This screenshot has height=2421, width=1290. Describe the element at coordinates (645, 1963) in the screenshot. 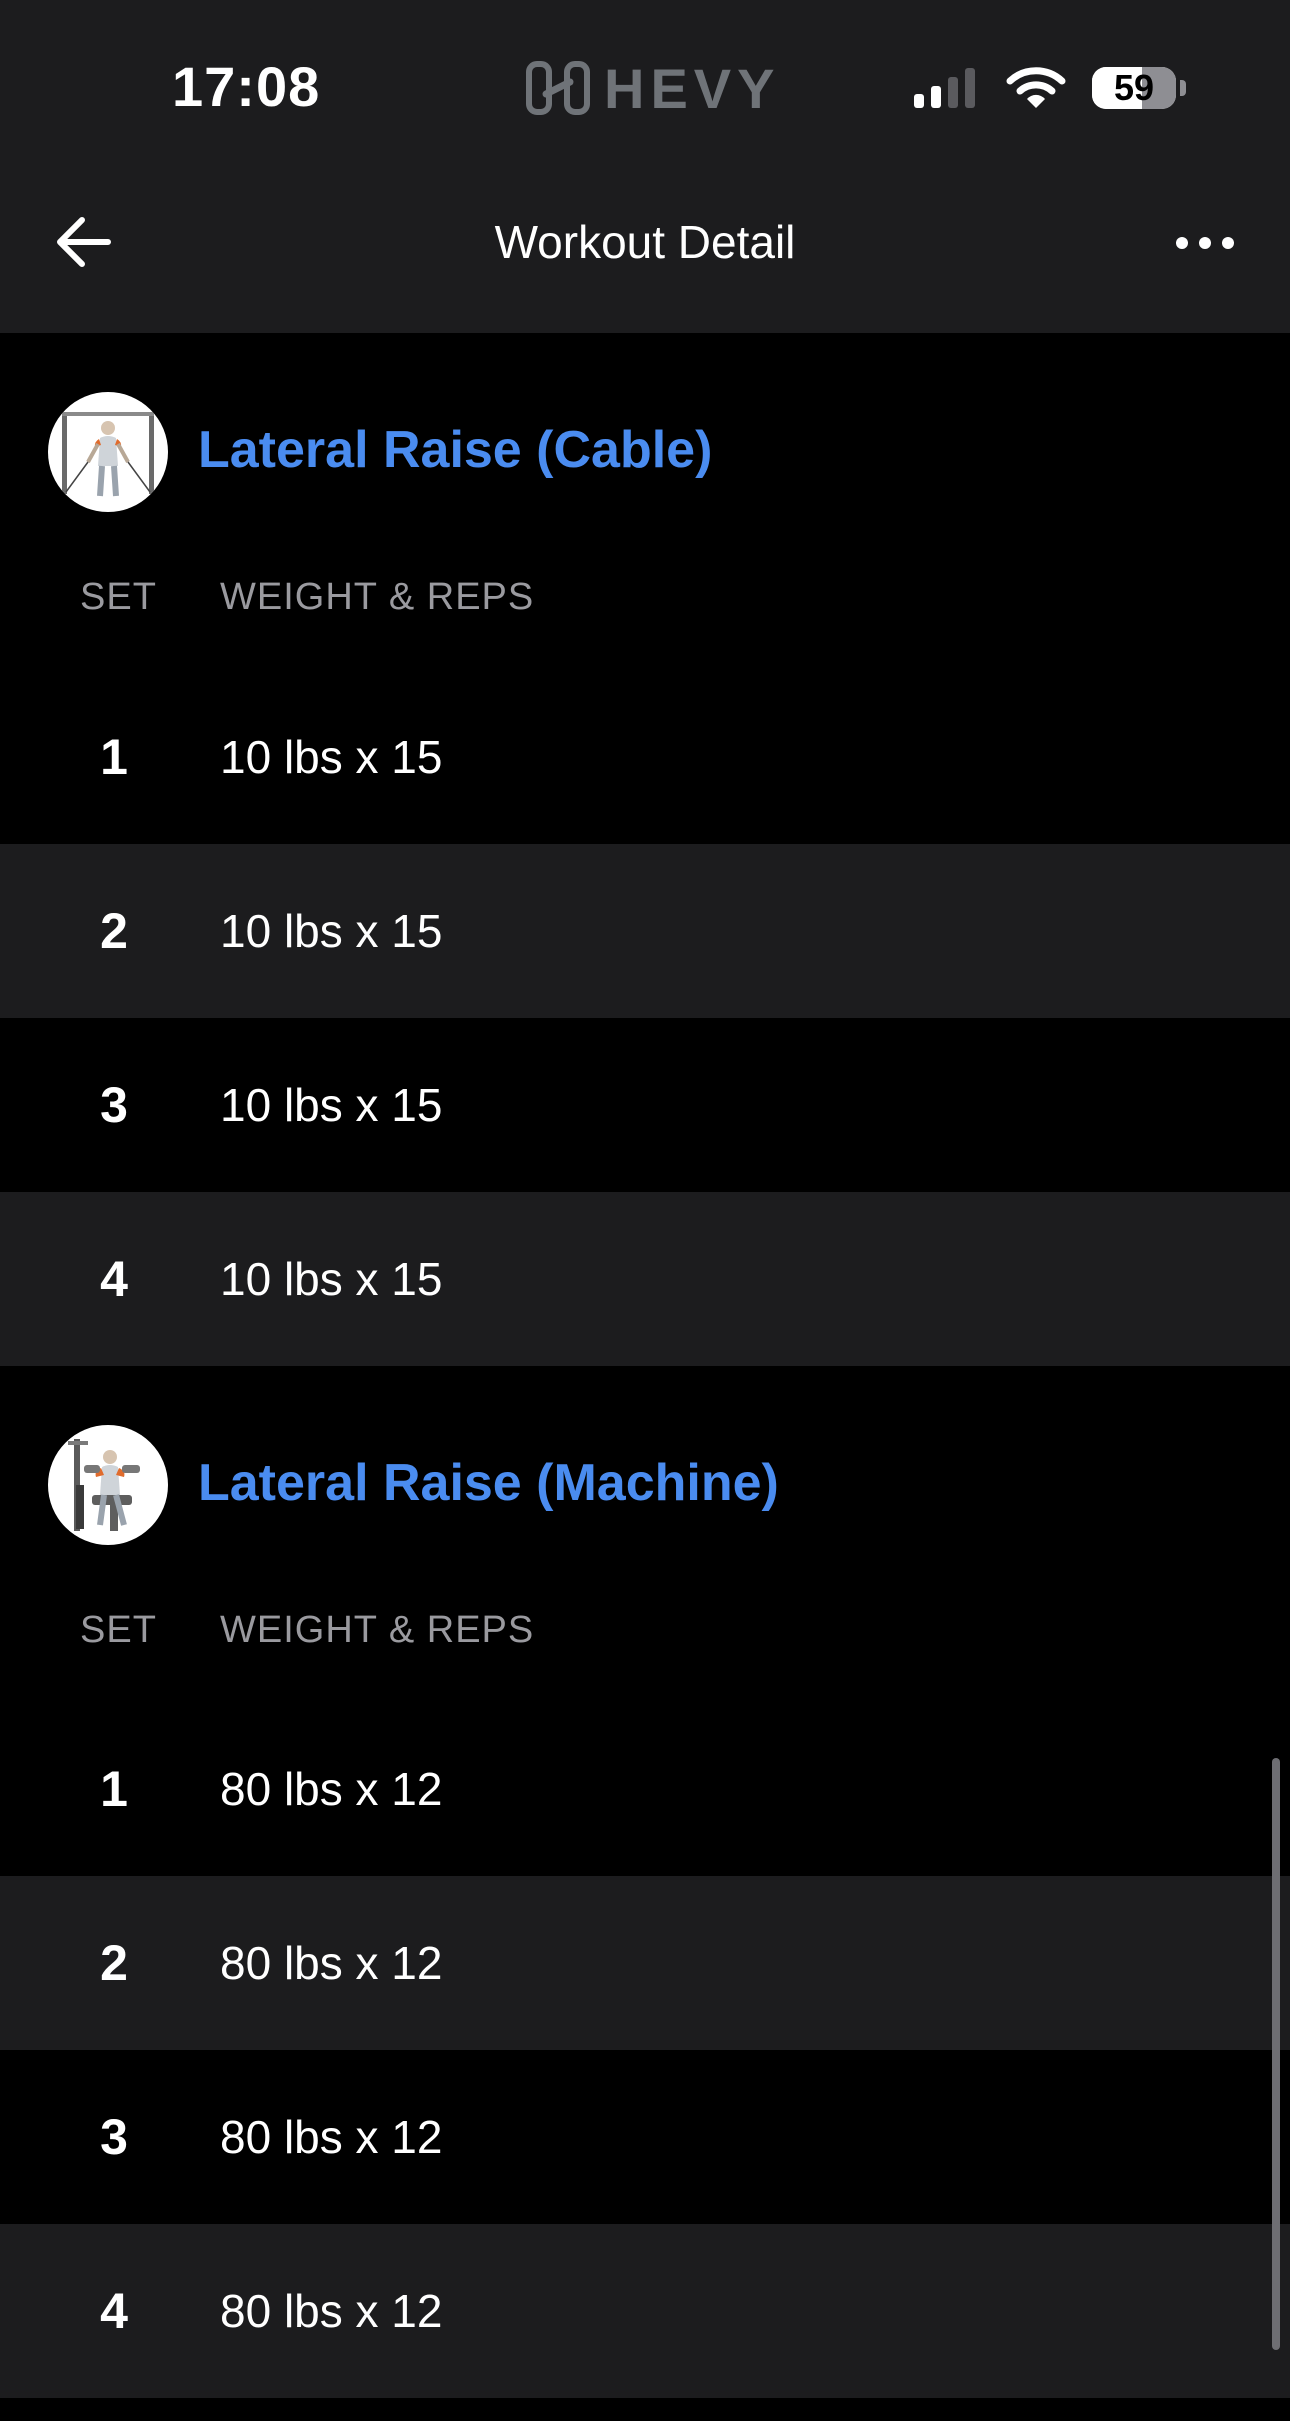

I see `set-row: 2 80 lbs x 12` at that location.